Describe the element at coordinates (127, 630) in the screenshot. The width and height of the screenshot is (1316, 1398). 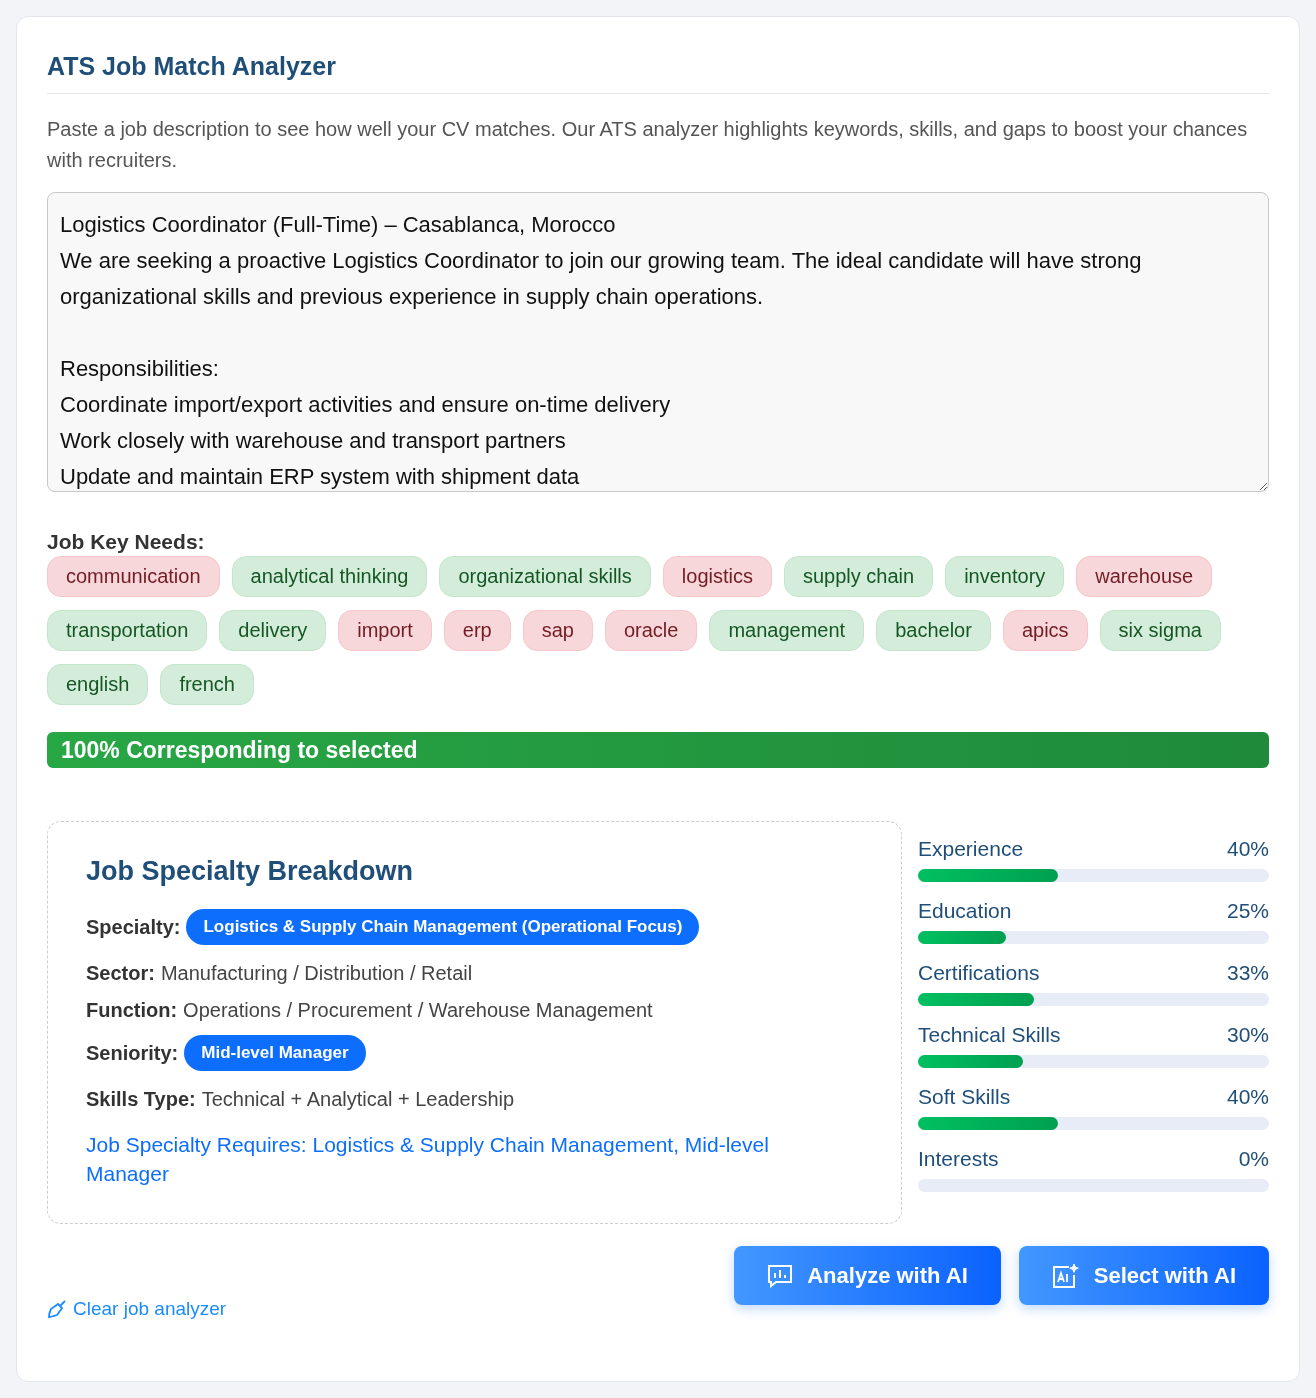
I see `keyword-tag: transportation` at that location.